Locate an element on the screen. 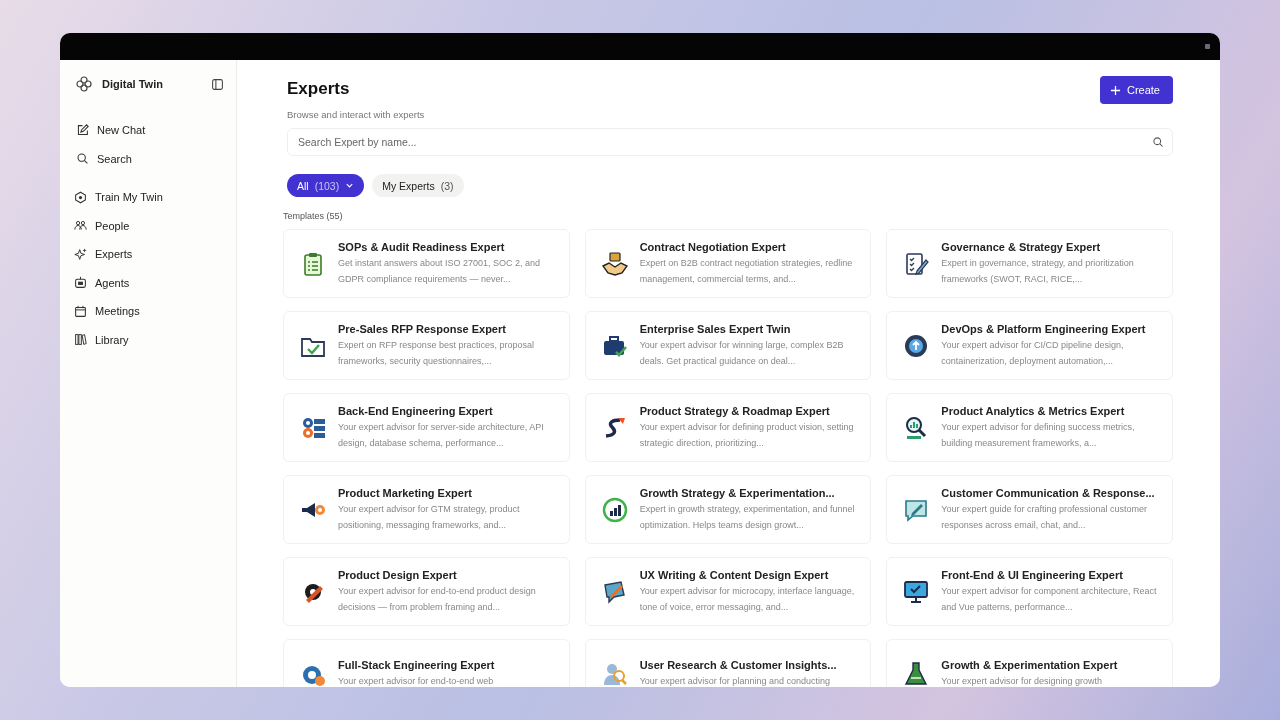 The image size is (1280, 720). hexagon-icon is located at coordinates (80, 197).